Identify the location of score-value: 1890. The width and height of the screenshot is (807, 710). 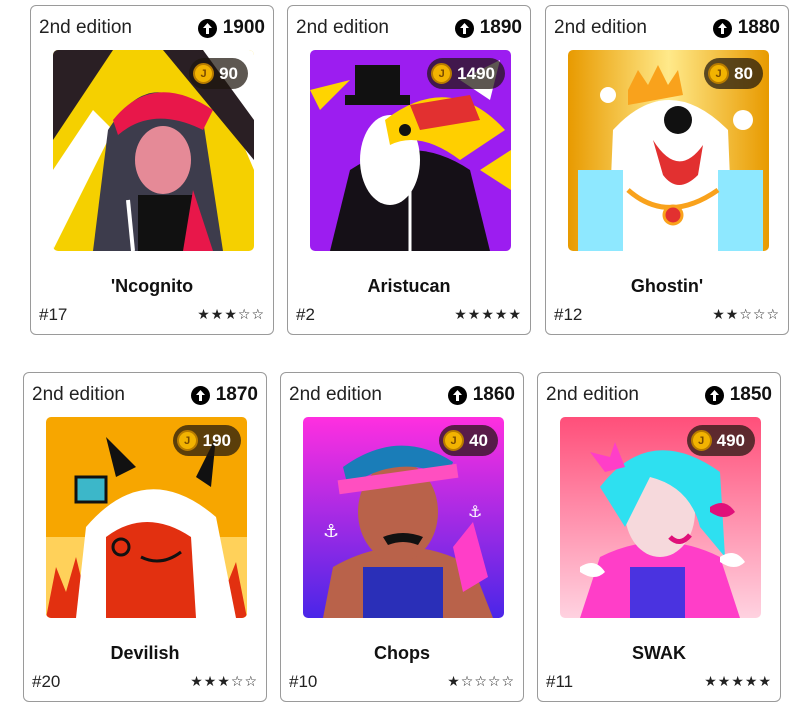
(500, 27).